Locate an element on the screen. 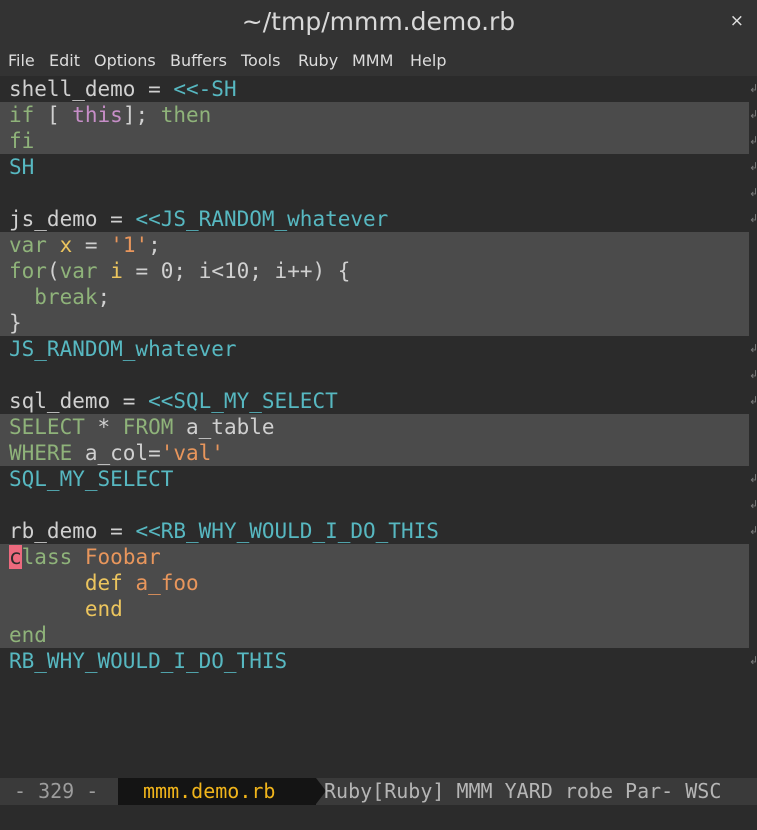  code-line: js_demo = <<JS_RANDOM_whatever is located at coordinates (374, 219).